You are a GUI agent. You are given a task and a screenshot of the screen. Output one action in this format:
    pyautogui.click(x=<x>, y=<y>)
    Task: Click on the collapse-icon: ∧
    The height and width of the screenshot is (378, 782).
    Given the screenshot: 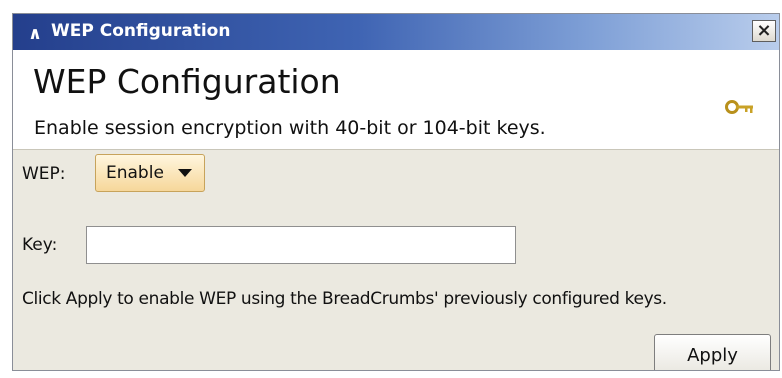 What is the action you would take?
    pyautogui.click(x=35, y=34)
    